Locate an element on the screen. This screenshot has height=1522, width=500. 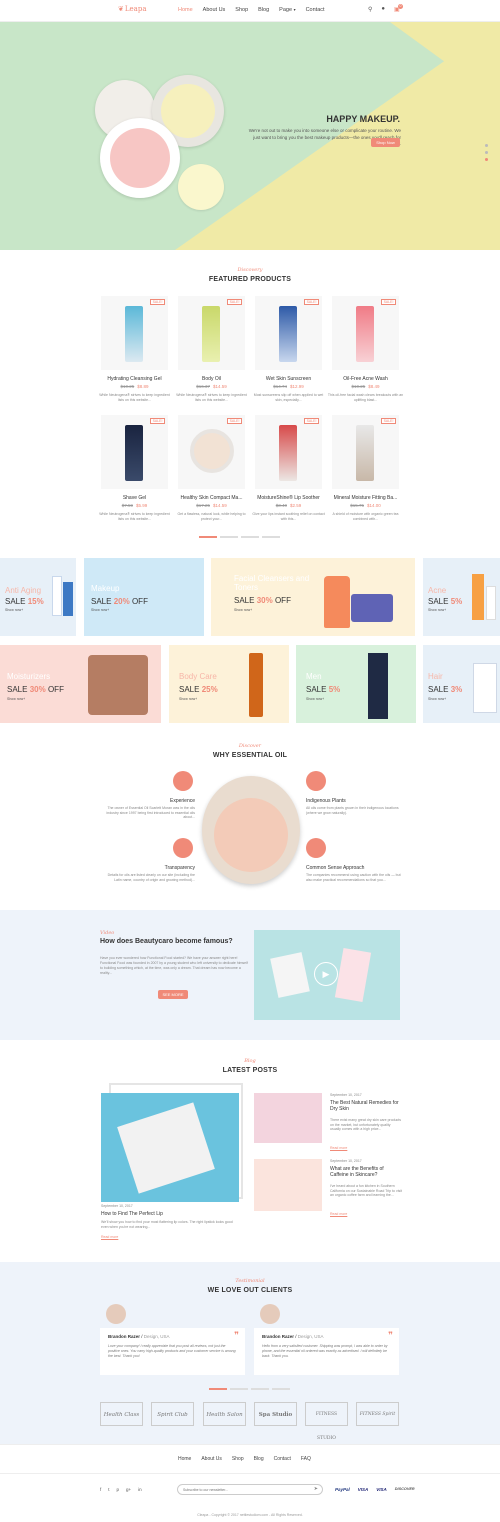
footer-link-contact: Contact is located at coordinates (282, 1459).